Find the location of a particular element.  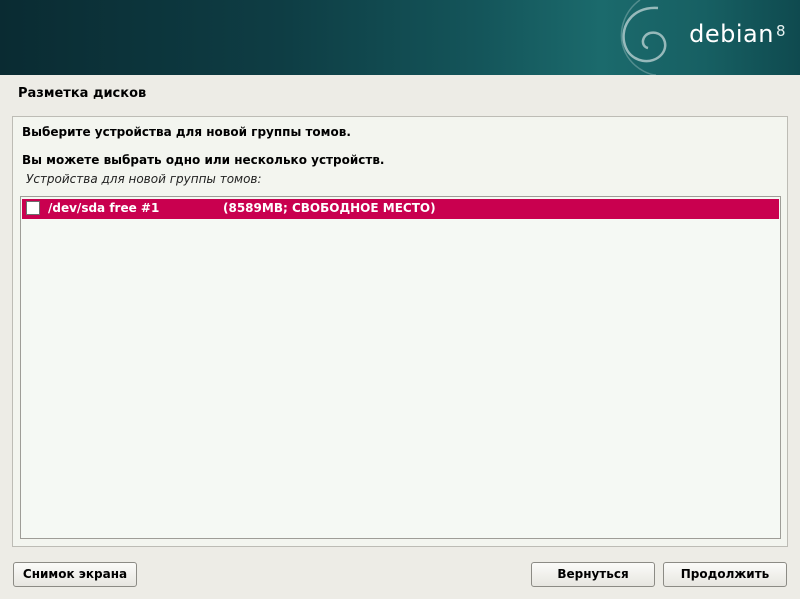

device-size: (8589MB; СВОБОДНОЕ МЕСТО) is located at coordinates (329, 208).